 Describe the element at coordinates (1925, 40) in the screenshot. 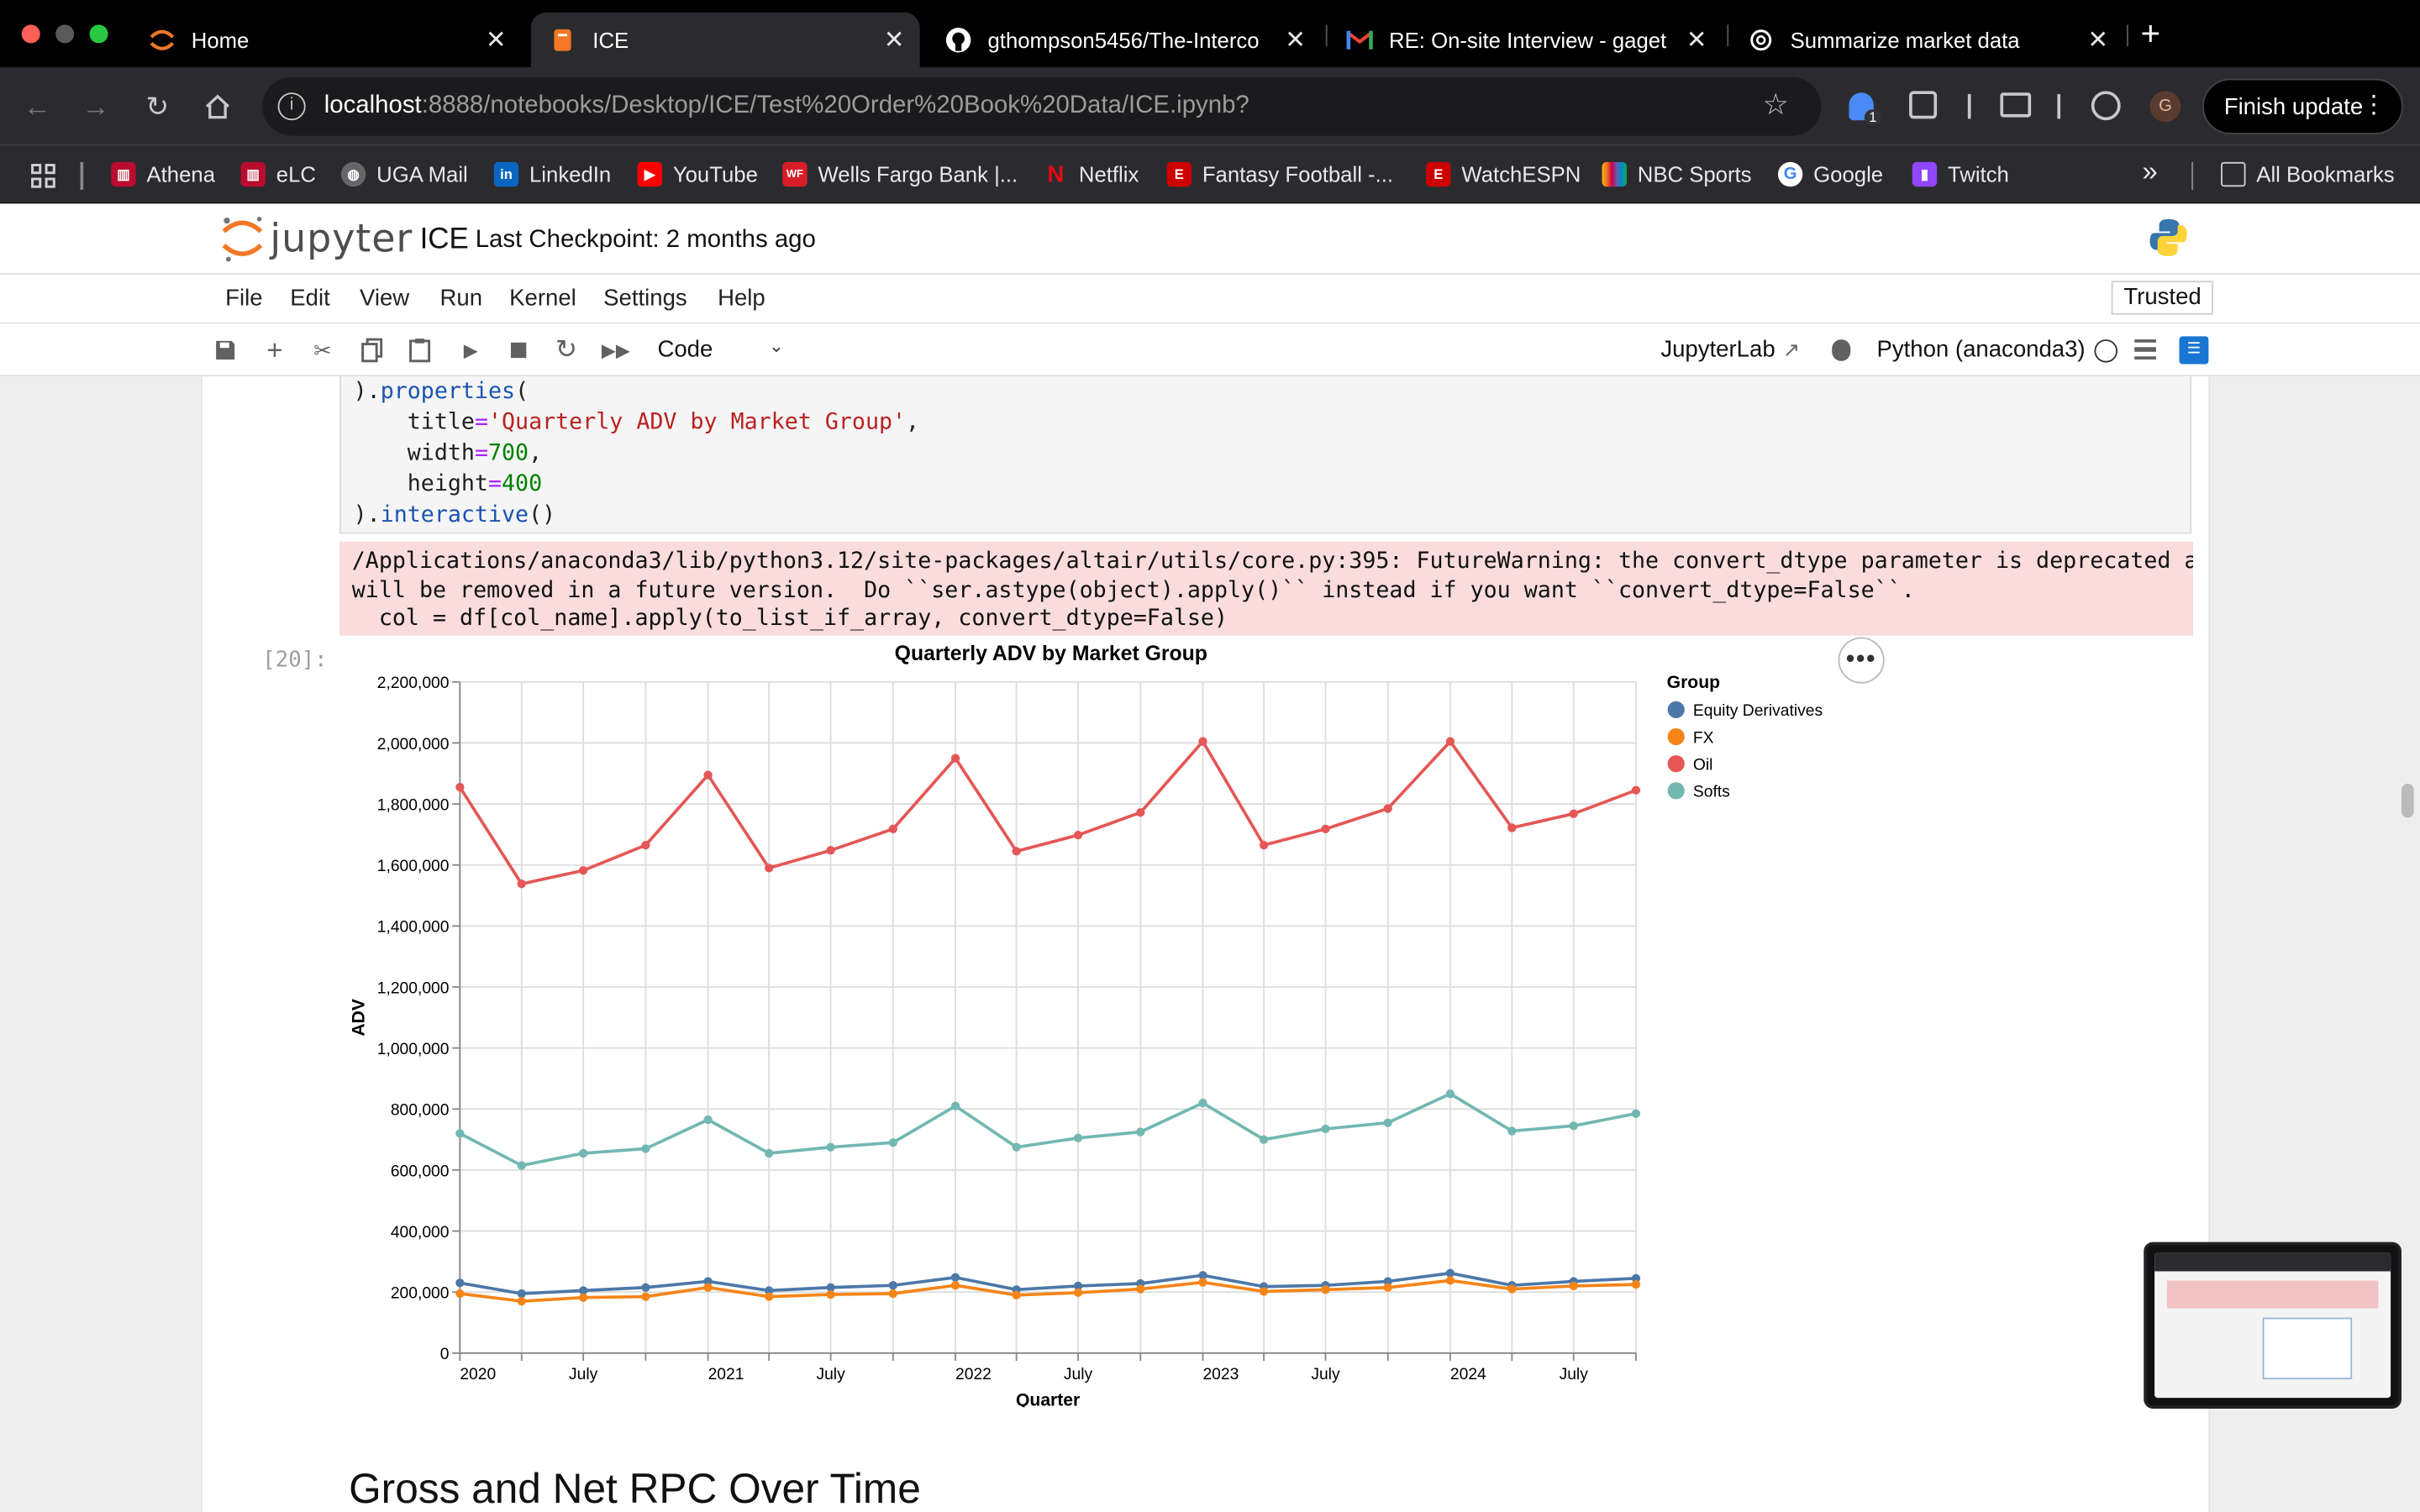

I see `tab-chatgpt: Summarize market data ✕` at that location.